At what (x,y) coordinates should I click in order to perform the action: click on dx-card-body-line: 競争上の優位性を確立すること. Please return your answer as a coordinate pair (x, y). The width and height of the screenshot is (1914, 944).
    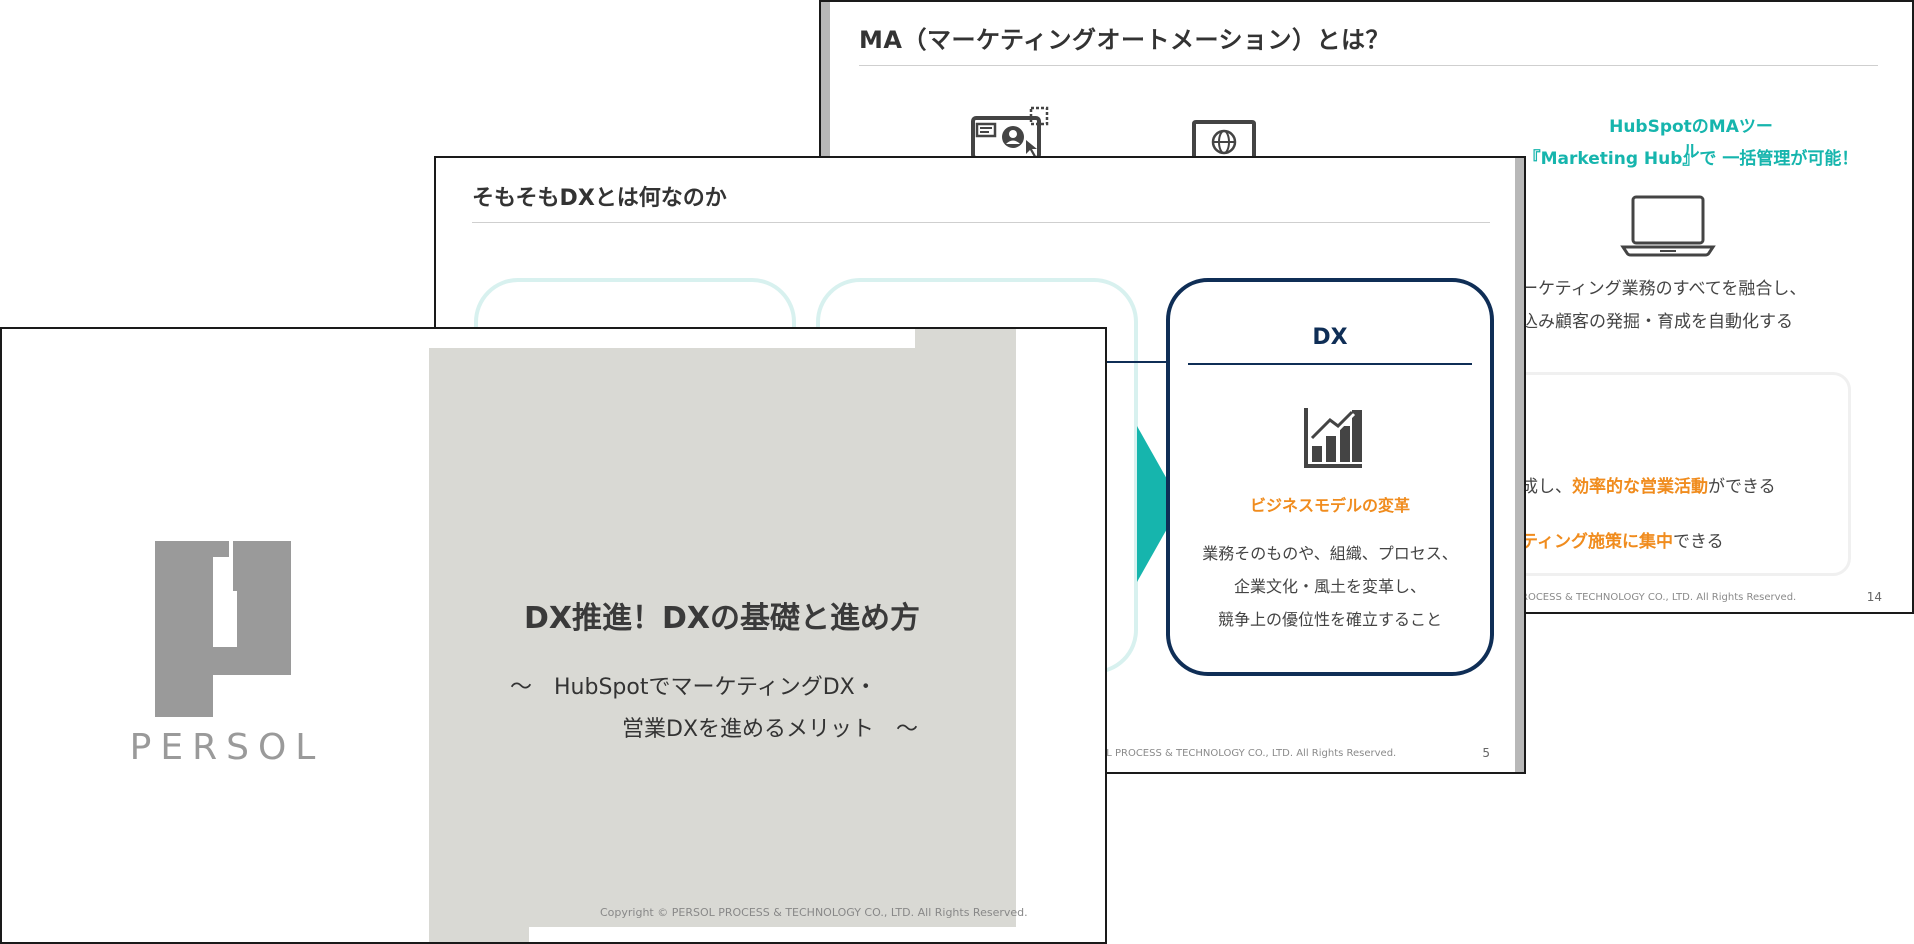
    Looking at the image, I should click on (1329, 619).